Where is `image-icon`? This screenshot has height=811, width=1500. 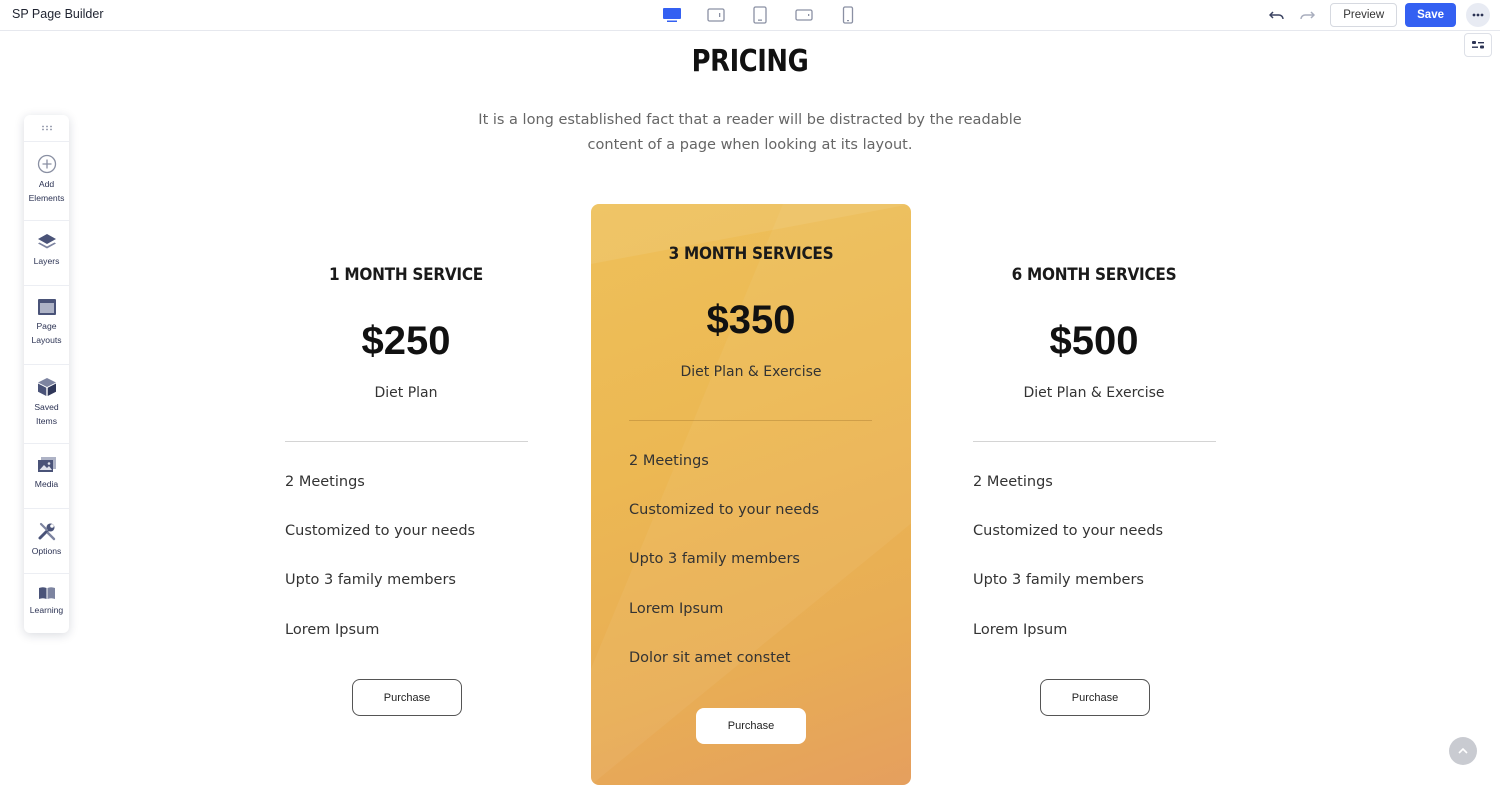 image-icon is located at coordinates (46, 464).